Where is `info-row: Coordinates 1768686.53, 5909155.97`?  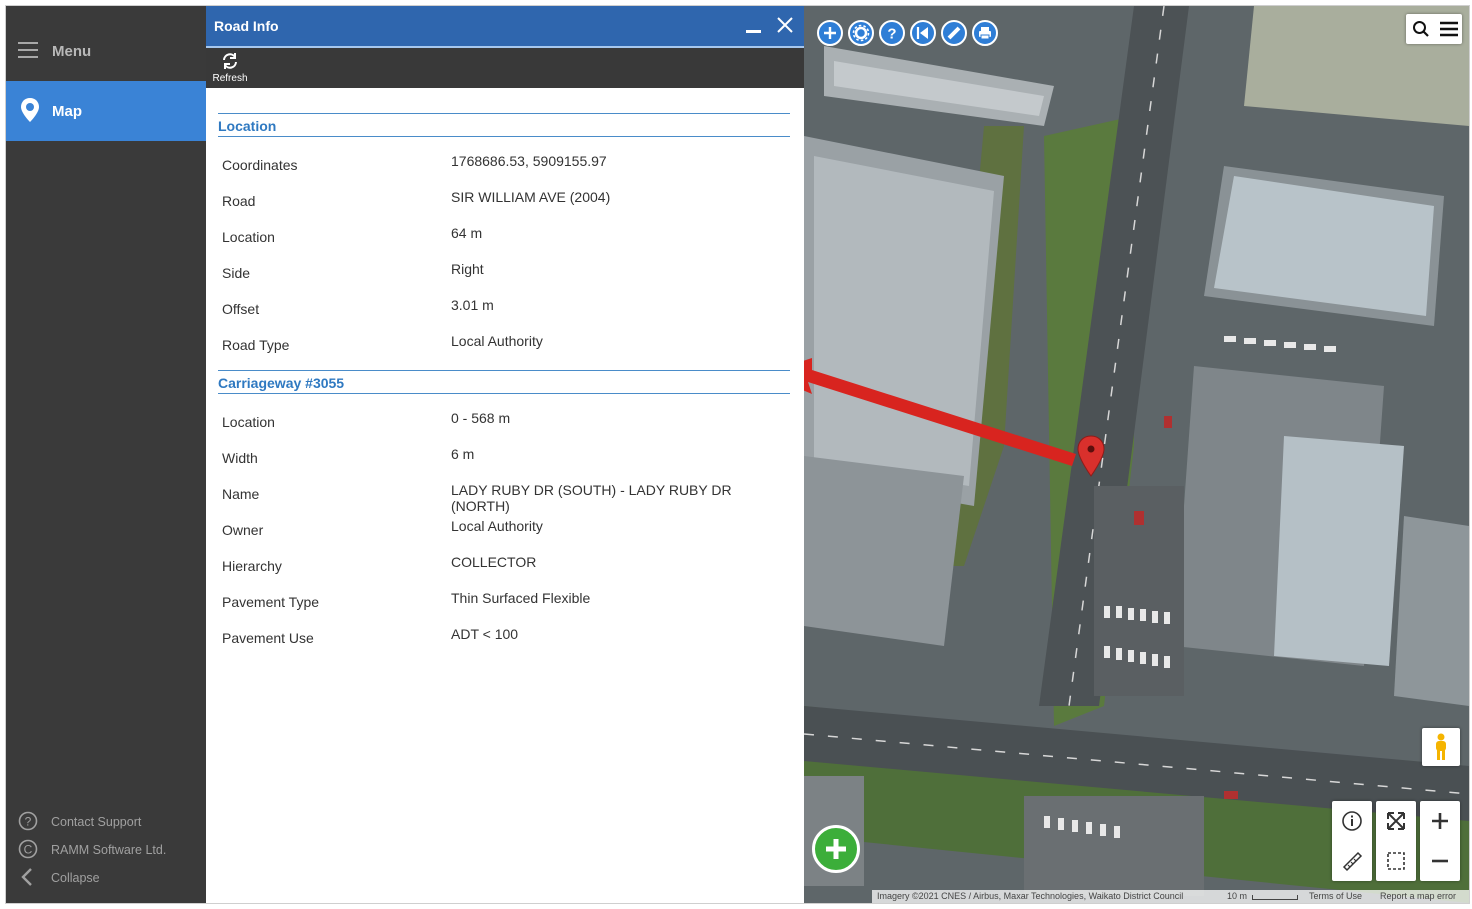
info-row: Coordinates 1768686.53, 5909155.97 is located at coordinates (508, 165).